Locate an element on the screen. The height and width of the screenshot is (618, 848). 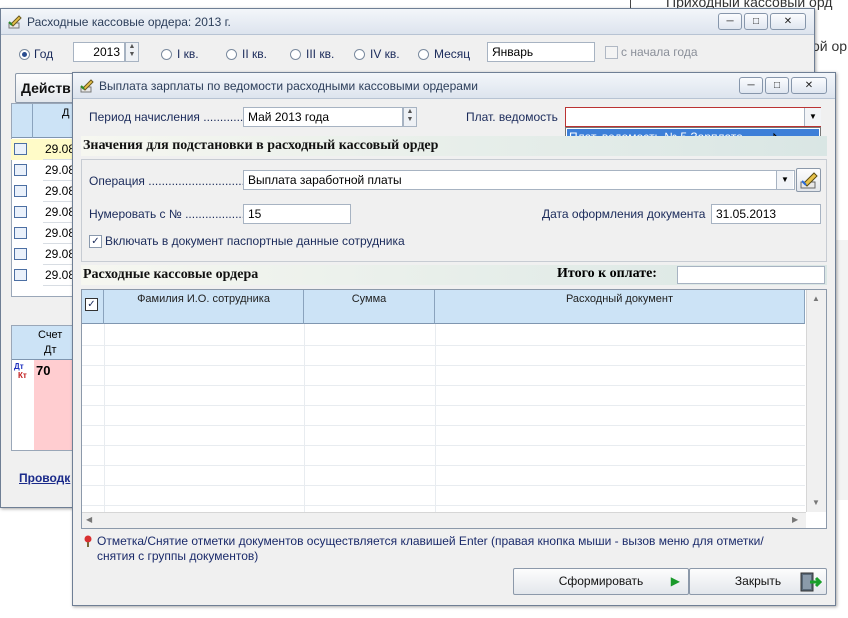
exit-door-icon is located at coordinates (811, 582).